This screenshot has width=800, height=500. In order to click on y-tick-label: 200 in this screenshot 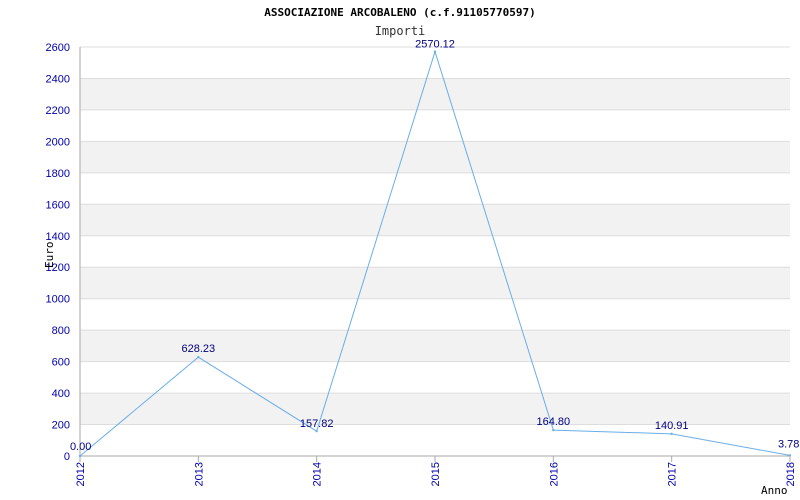, I will do `click(61, 426)`.